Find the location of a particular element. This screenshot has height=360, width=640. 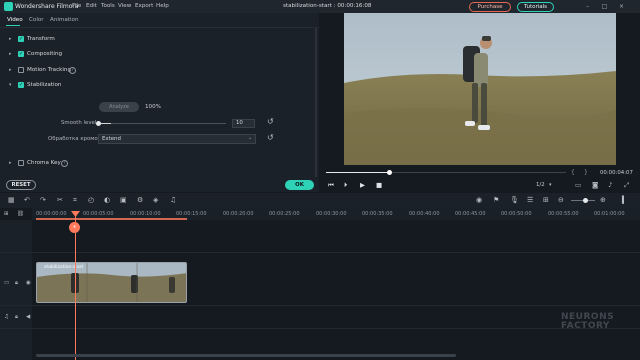

ruler-tick: 00:00:00:00 is located at coordinates (51, 214).